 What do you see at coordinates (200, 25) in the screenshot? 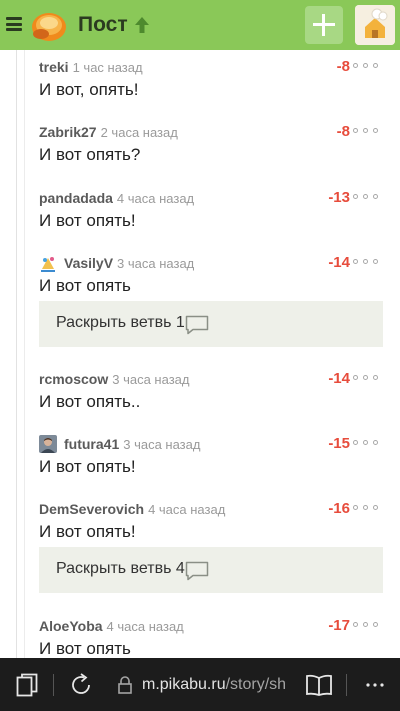
I see `top-bar: Пост` at bounding box center [200, 25].